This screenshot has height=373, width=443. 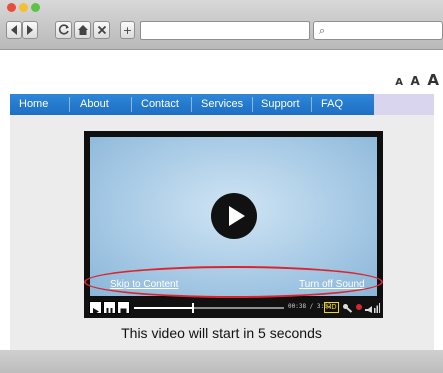 I want to click on browser-chrome: + ⌕, so click(x=221, y=25).